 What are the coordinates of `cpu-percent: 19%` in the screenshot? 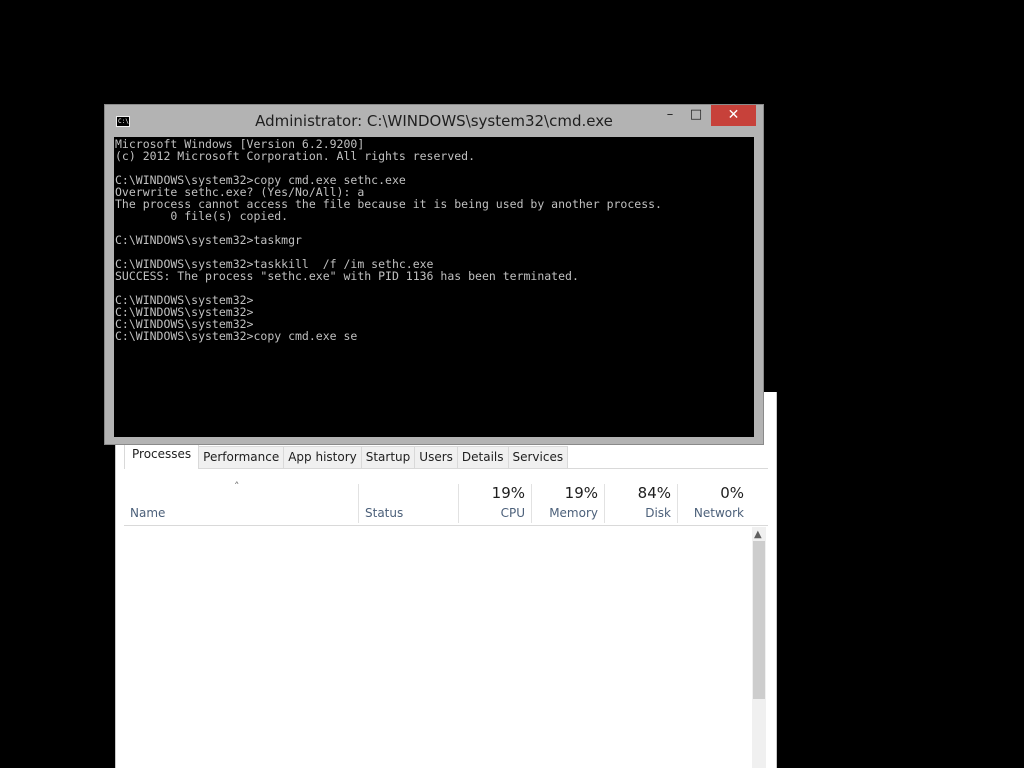 It's located at (508, 493).